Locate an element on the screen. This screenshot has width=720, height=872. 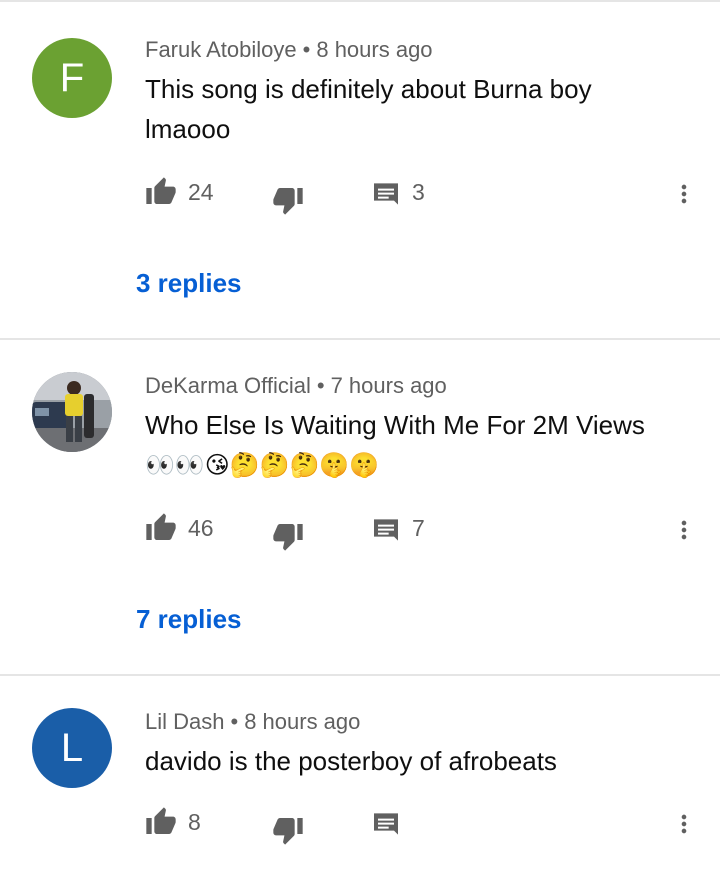
avatar: F is located at coordinates (72, 78).